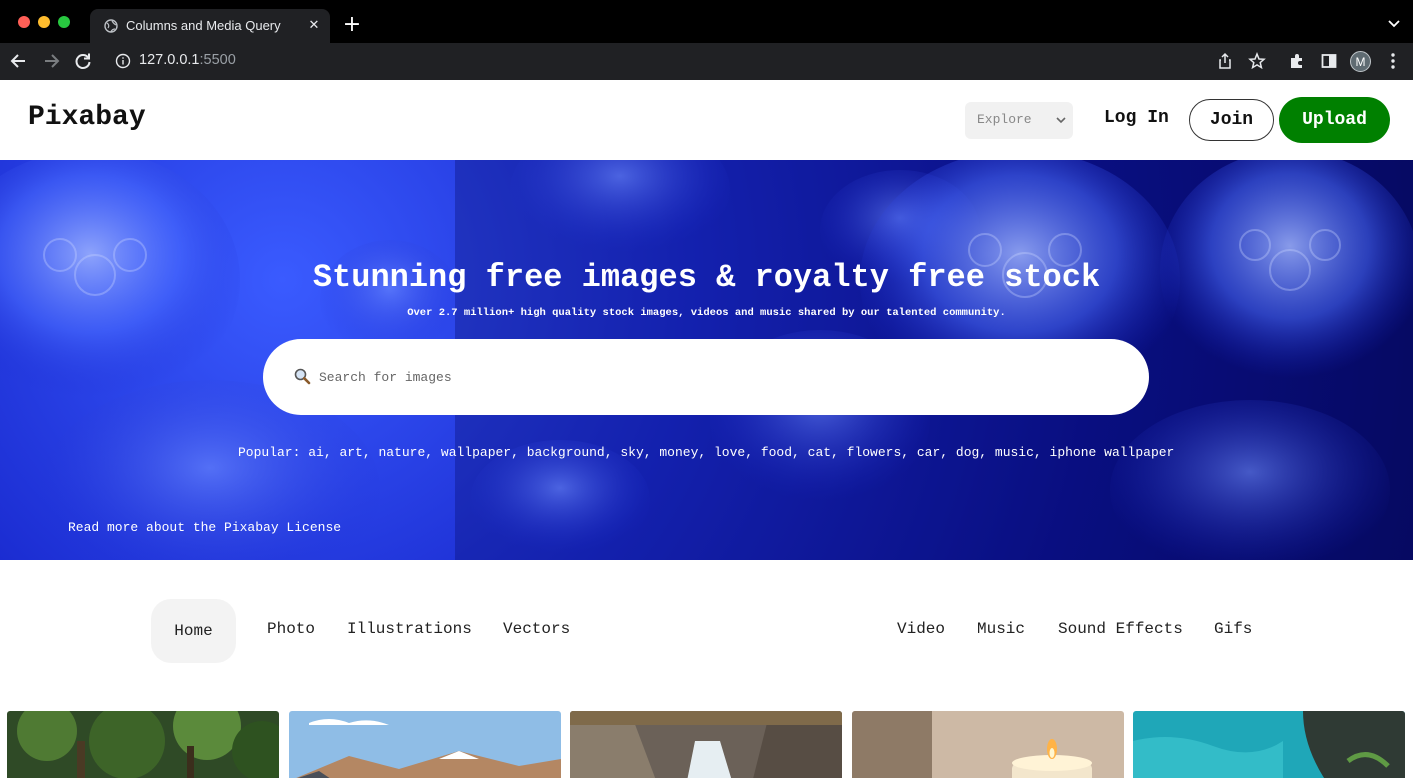  I want to click on site-logo: Pixabay, so click(87, 117).